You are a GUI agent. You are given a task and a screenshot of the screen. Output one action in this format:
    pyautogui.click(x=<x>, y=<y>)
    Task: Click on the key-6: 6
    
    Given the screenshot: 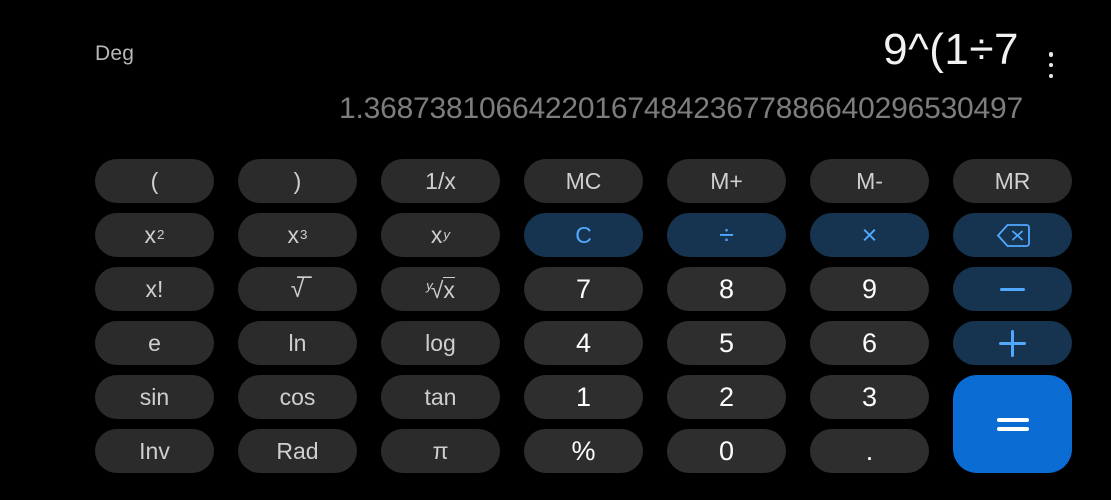 What is the action you would take?
    pyautogui.click(x=869, y=343)
    